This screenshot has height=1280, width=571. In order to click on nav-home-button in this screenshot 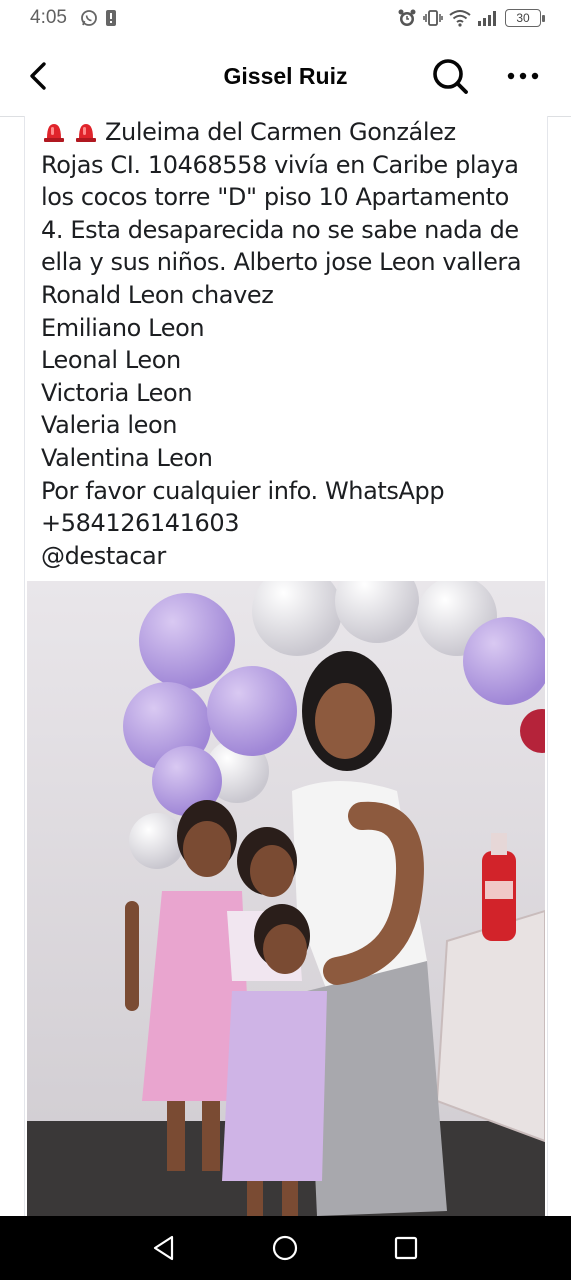, I will do `click(285, 1248)`.